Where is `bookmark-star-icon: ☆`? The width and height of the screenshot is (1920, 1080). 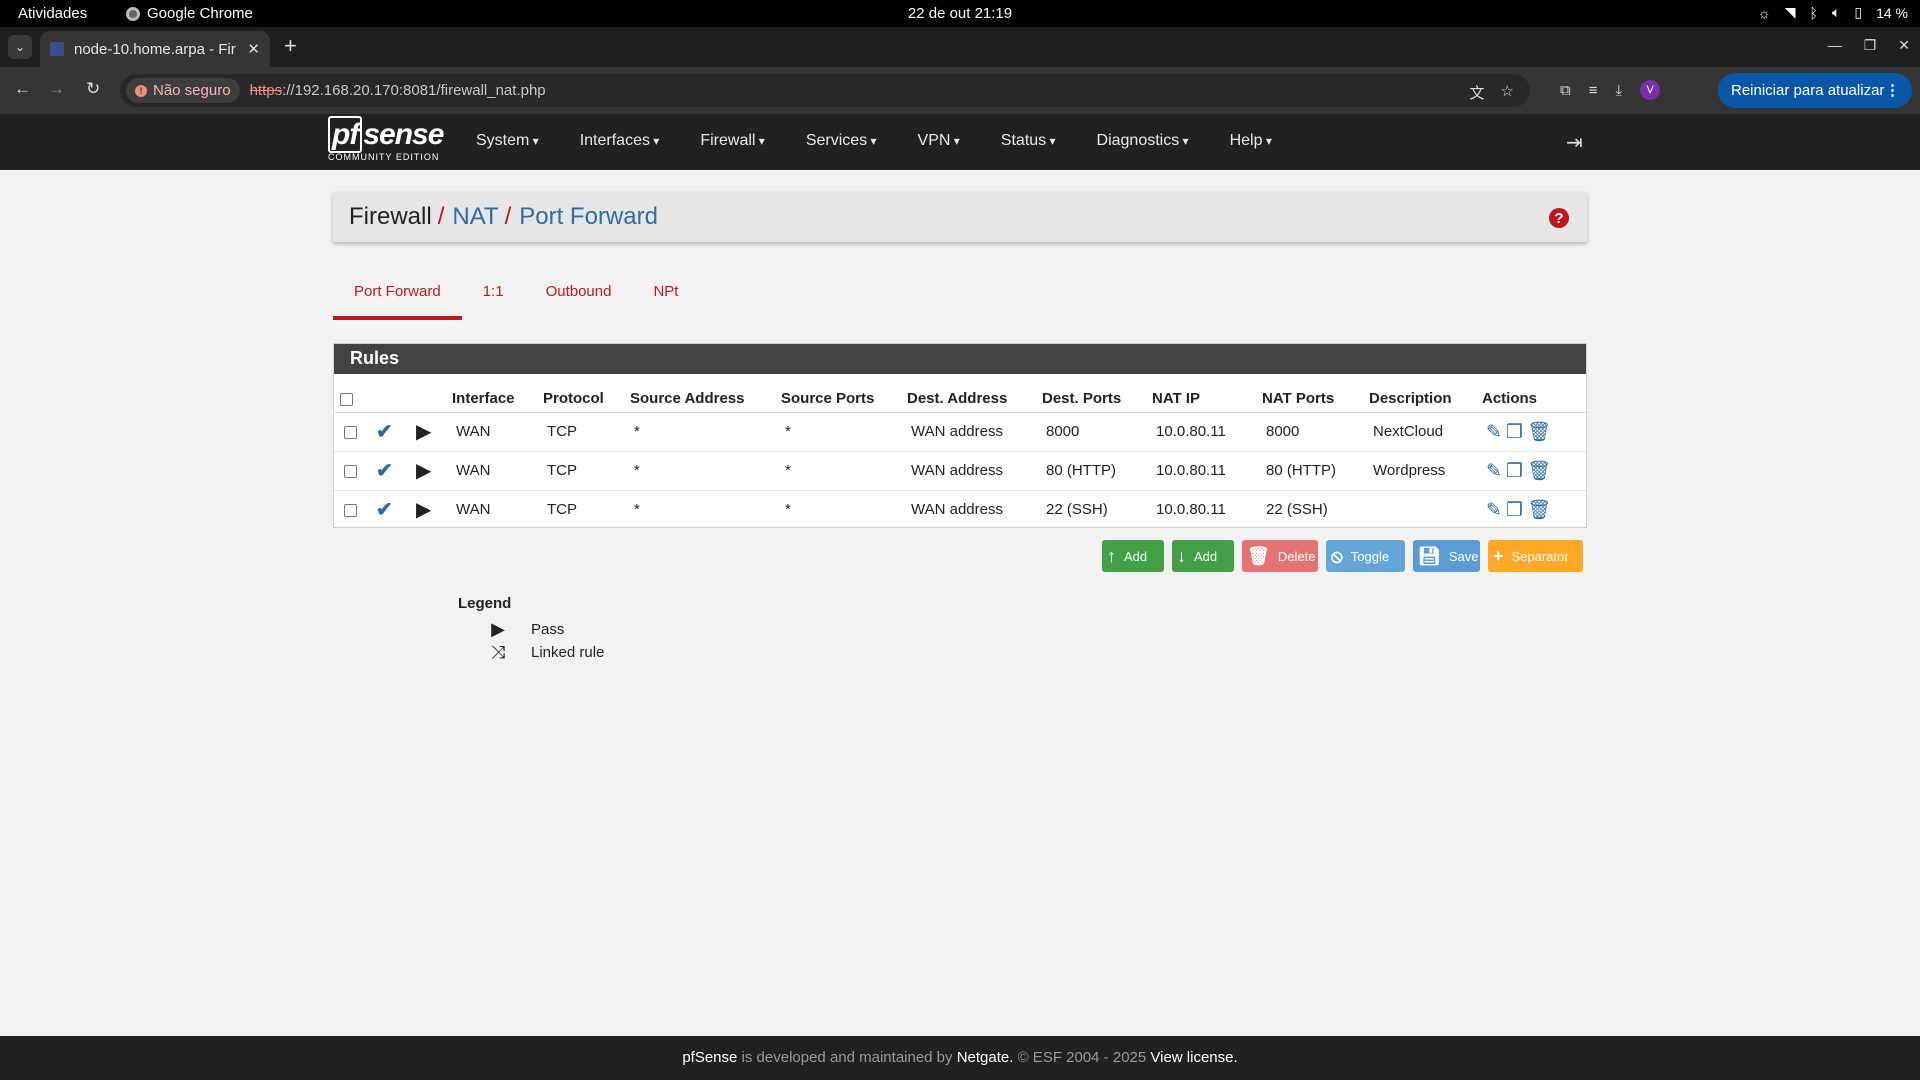
bookmark-star-icon: ☆ is located at coordinates (1507, 92).